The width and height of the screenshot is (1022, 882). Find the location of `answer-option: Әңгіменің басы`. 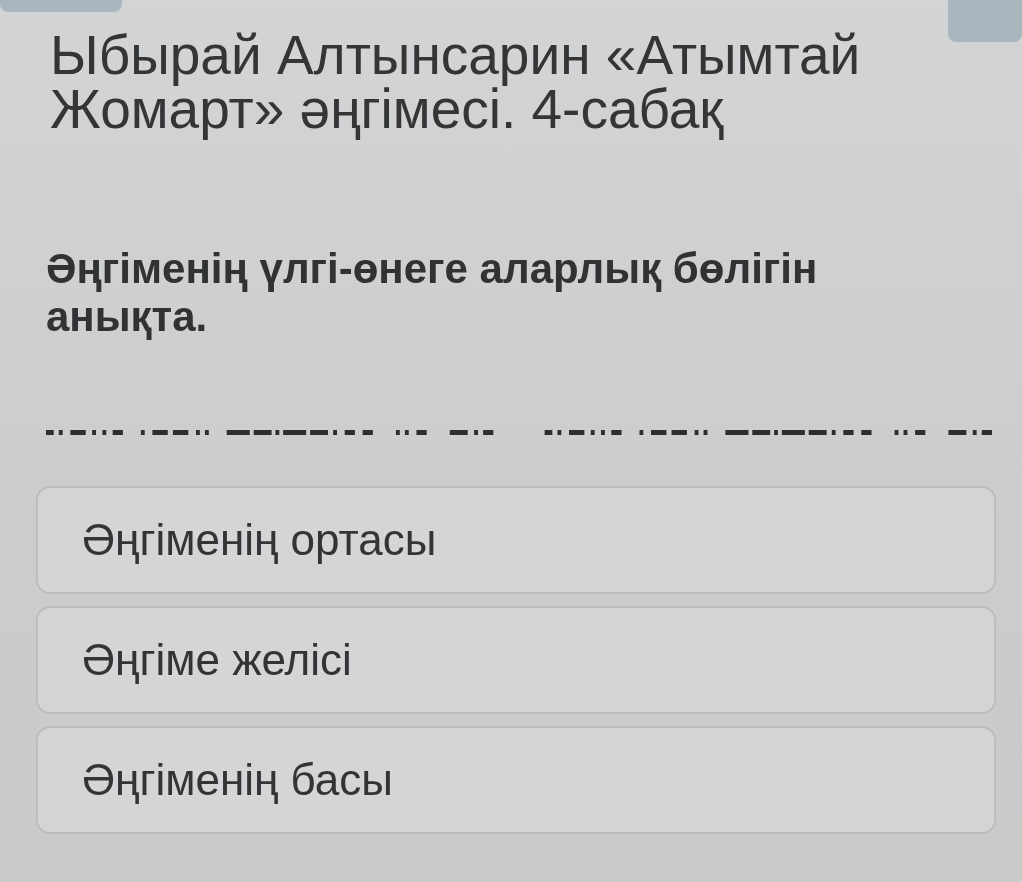

answer-option: Әңгіменің басы is located at coordinates (516, 780).